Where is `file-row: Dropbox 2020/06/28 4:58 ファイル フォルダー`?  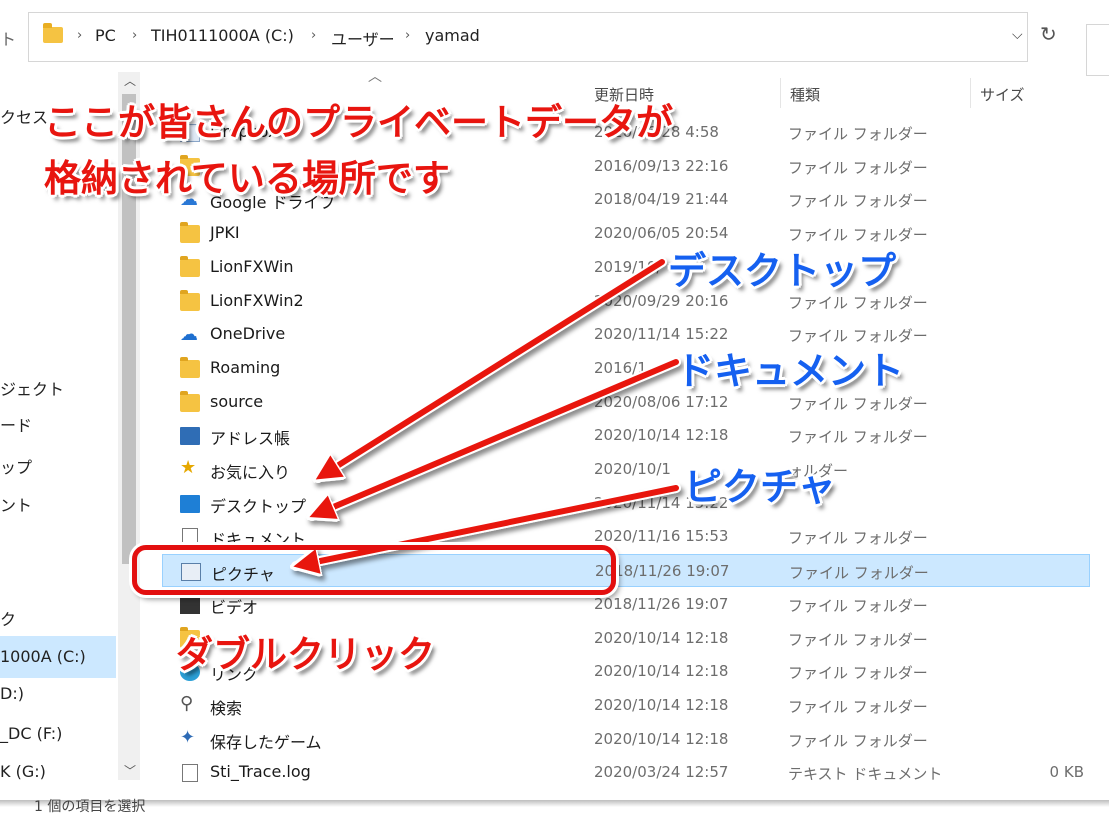
file-row: Dropbox 2020/06/28 4:58 ファイル フォルダー is located at coordinates (626, 132).